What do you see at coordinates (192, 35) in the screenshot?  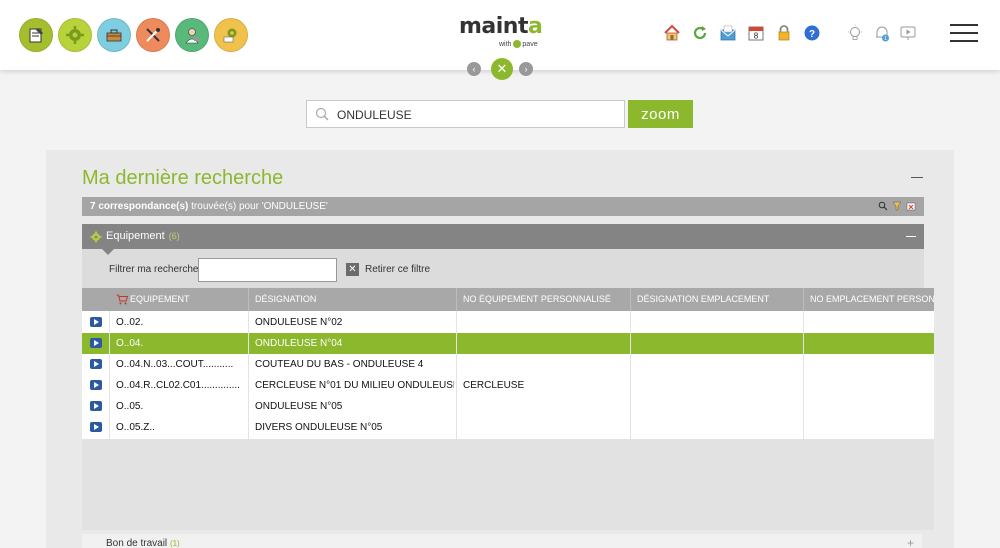 I see `technician-icon` at bounding box center [192, 35].